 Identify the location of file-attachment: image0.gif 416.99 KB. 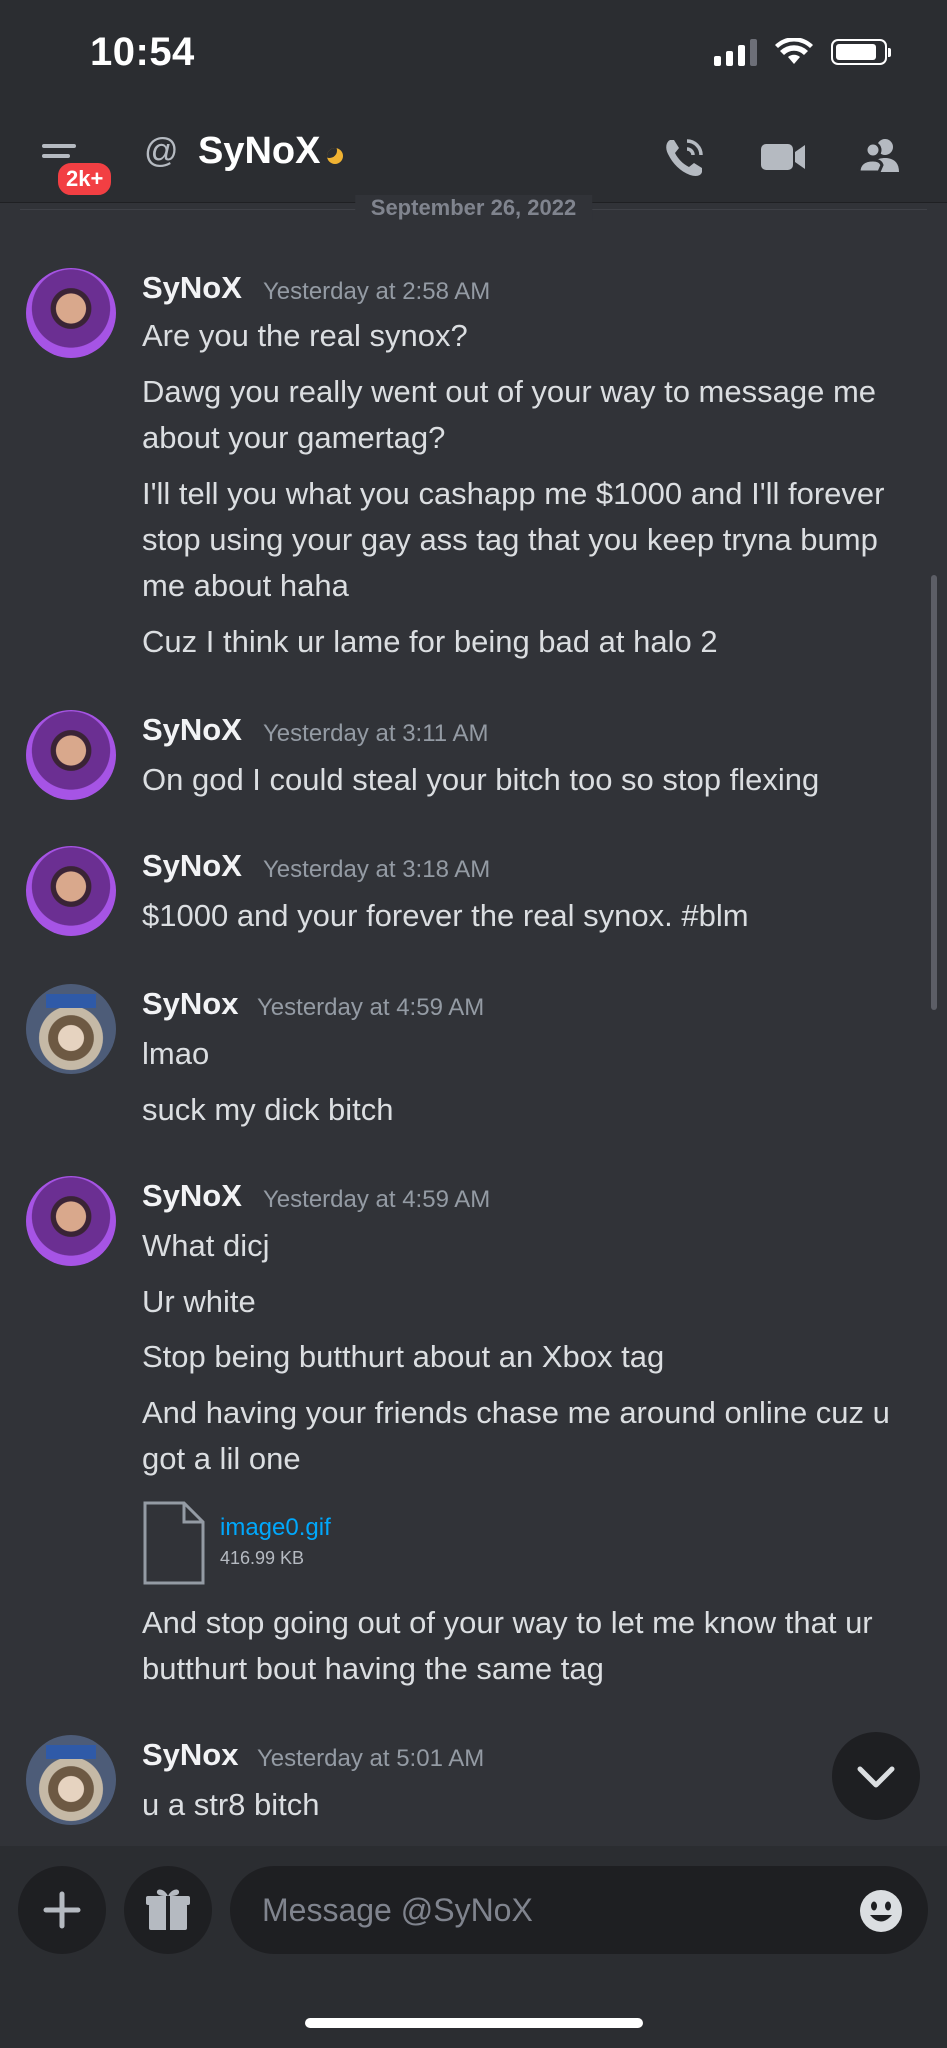
(322, 1545).